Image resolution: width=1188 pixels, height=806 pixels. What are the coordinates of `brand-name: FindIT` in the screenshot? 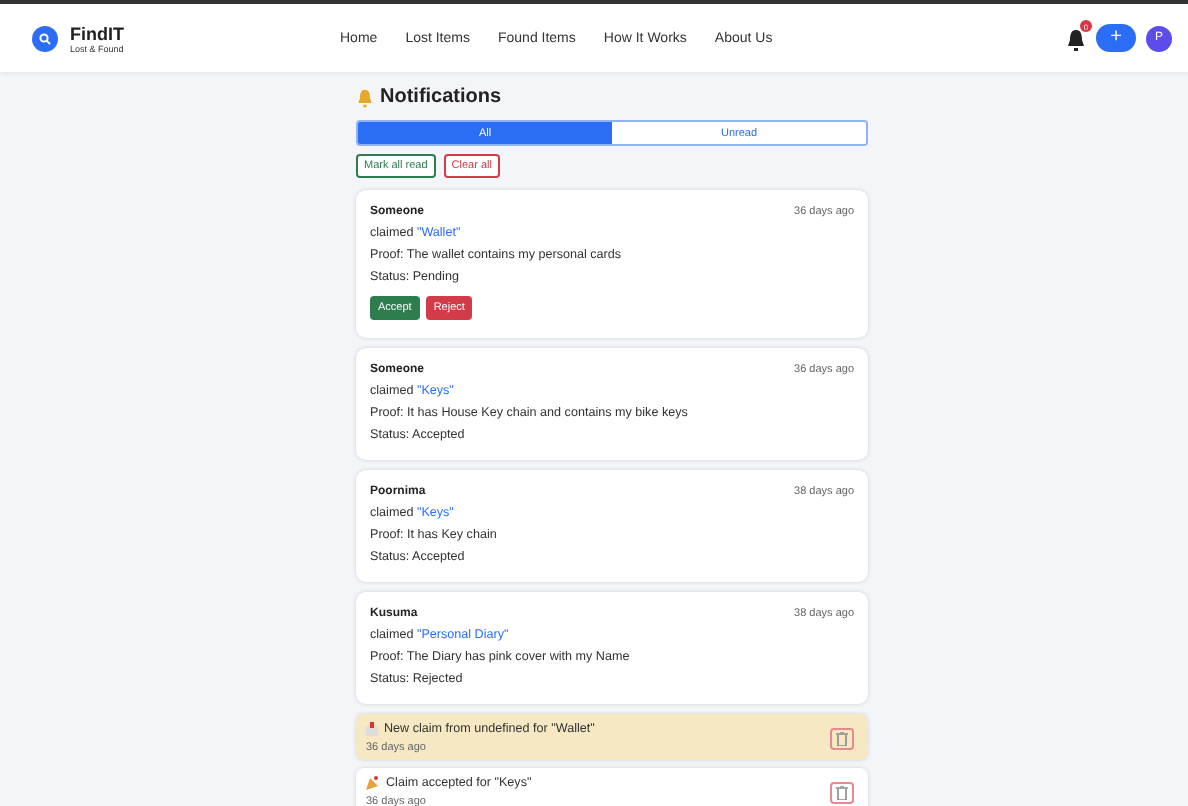 It's located at (97, 33).